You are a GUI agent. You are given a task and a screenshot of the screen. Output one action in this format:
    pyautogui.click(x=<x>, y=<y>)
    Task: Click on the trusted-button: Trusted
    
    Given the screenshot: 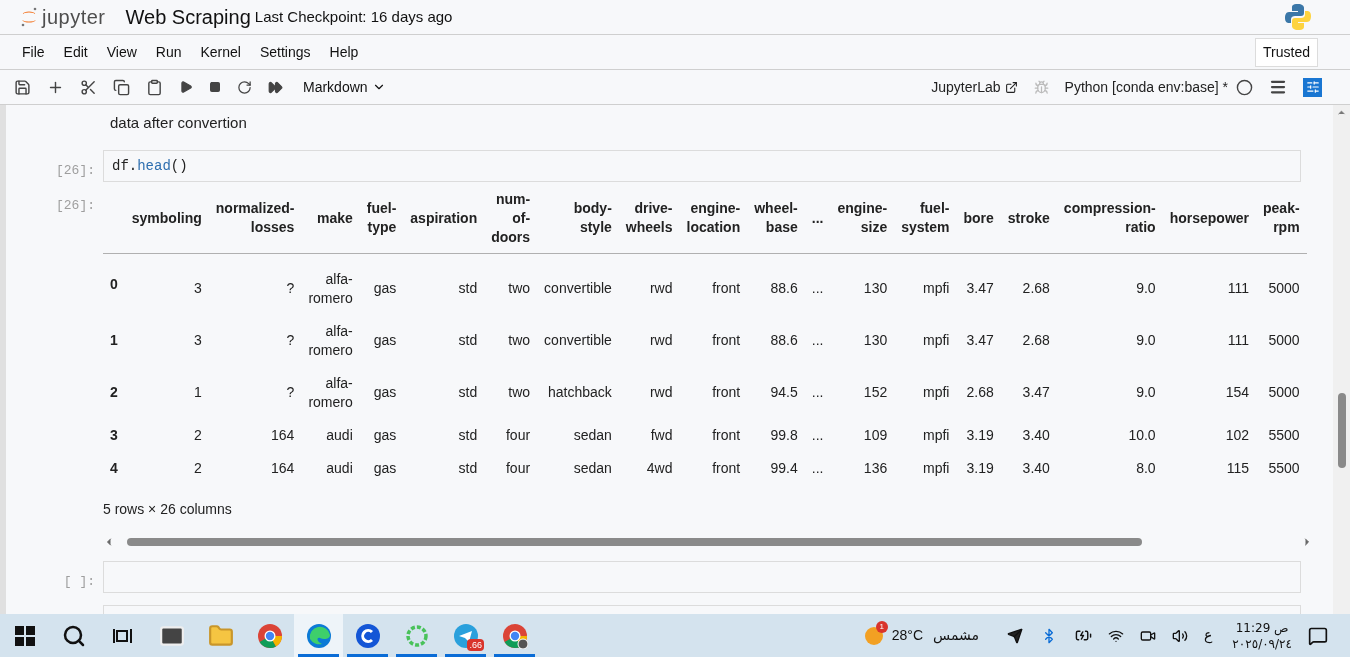 What is the action you would take?
    pyautogui.click(x=1286, y=52)
    